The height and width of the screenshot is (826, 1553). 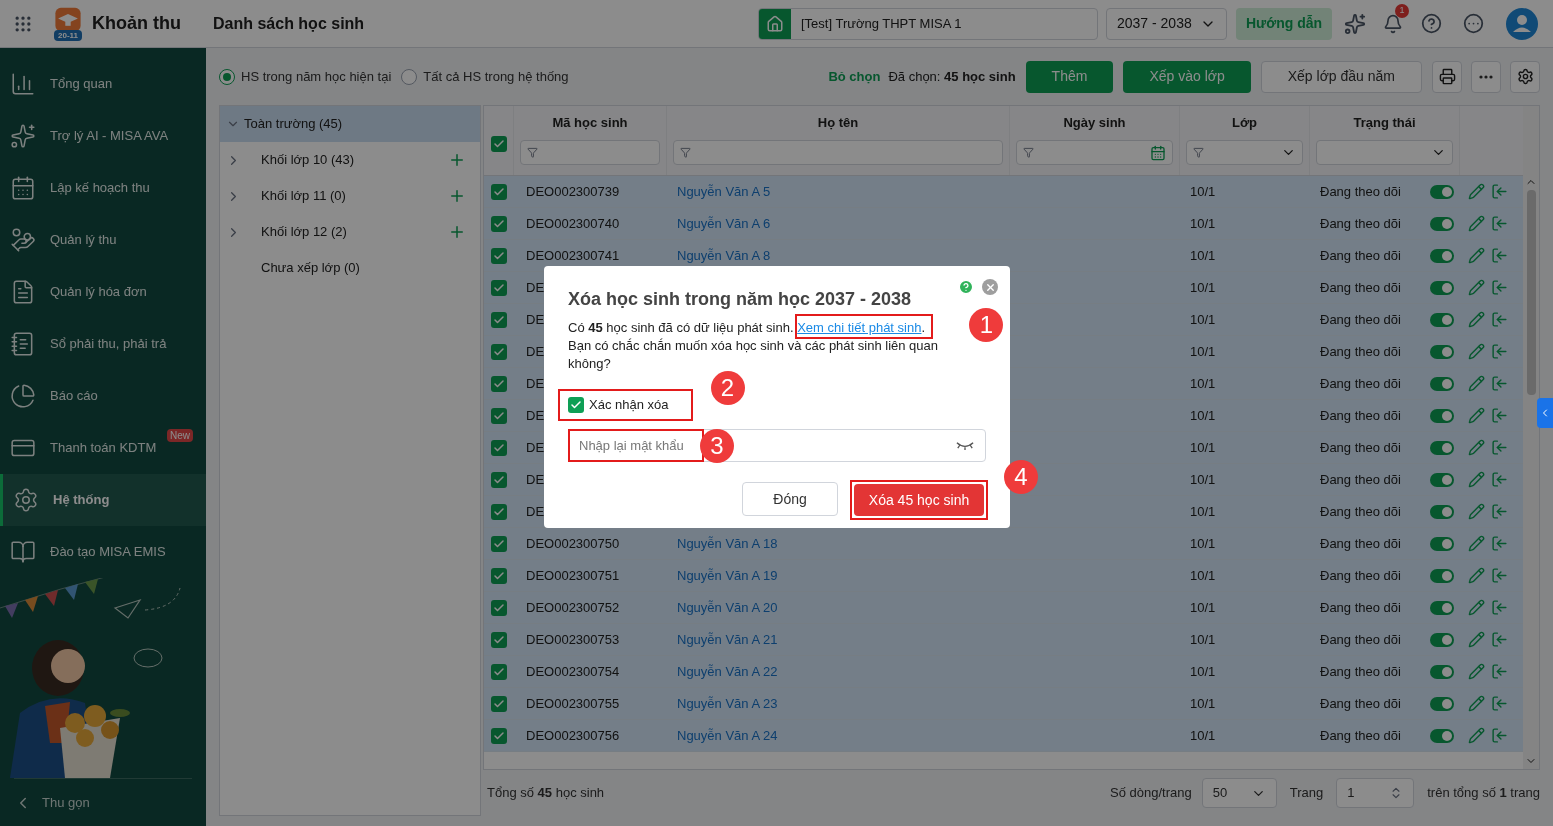 I want to click on table-cell: DEO002300739, so click(x=573, y=191).